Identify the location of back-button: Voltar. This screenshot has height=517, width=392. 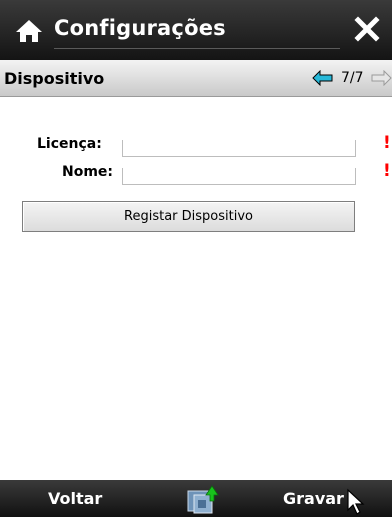
(75, 498).